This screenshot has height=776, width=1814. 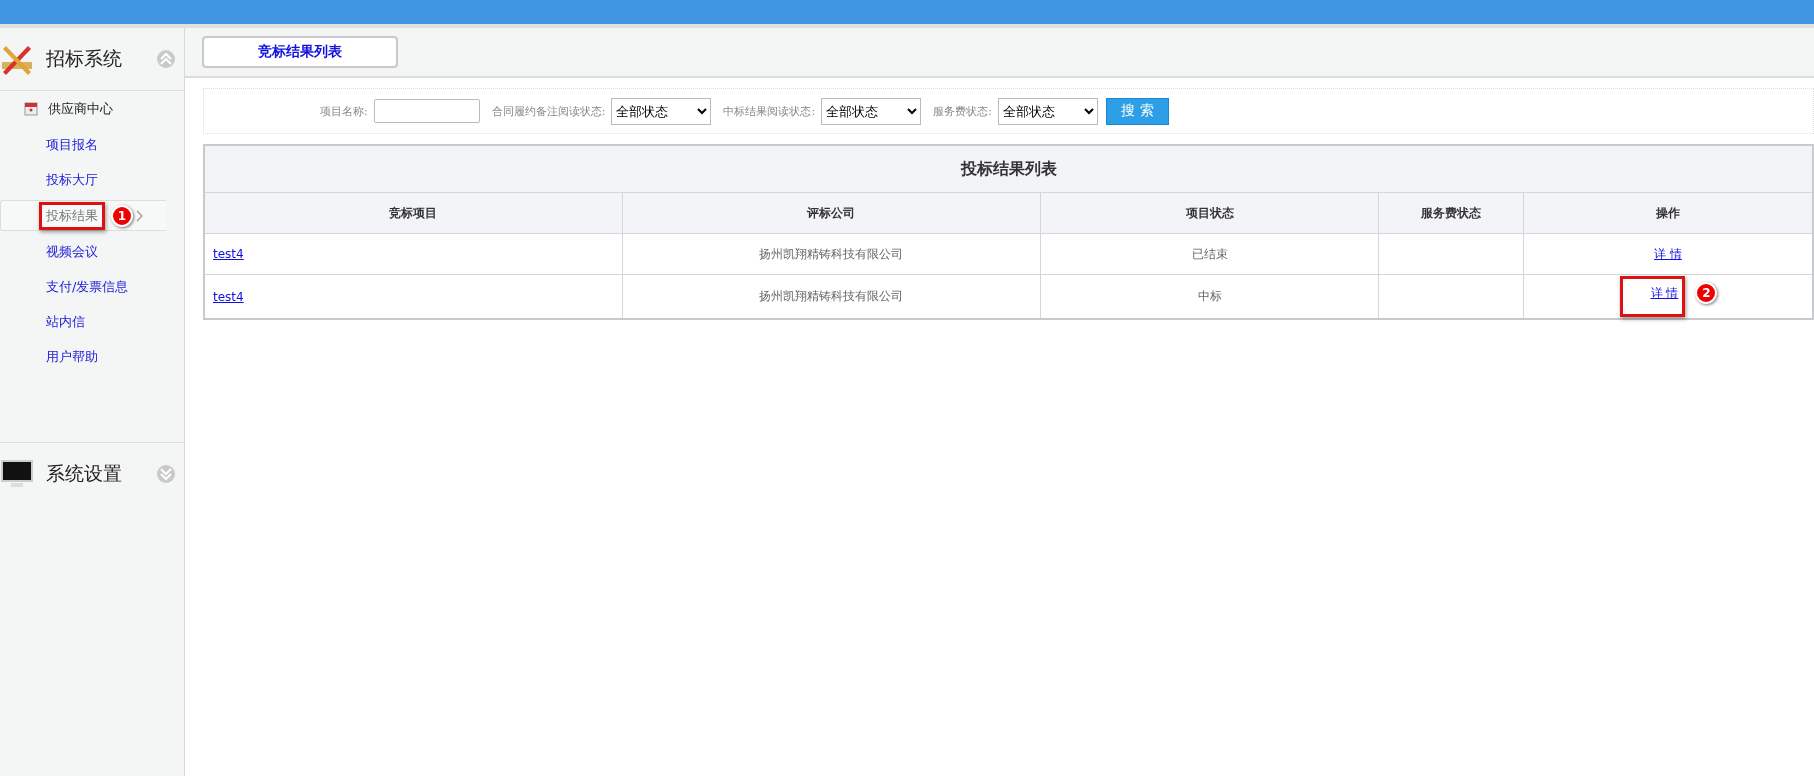 What do you see at coordinates (831, 254) in the screenshot?
I see `table-cell: 扬州凯翔精铸科技有限公司` at bounding box center [831, 254].